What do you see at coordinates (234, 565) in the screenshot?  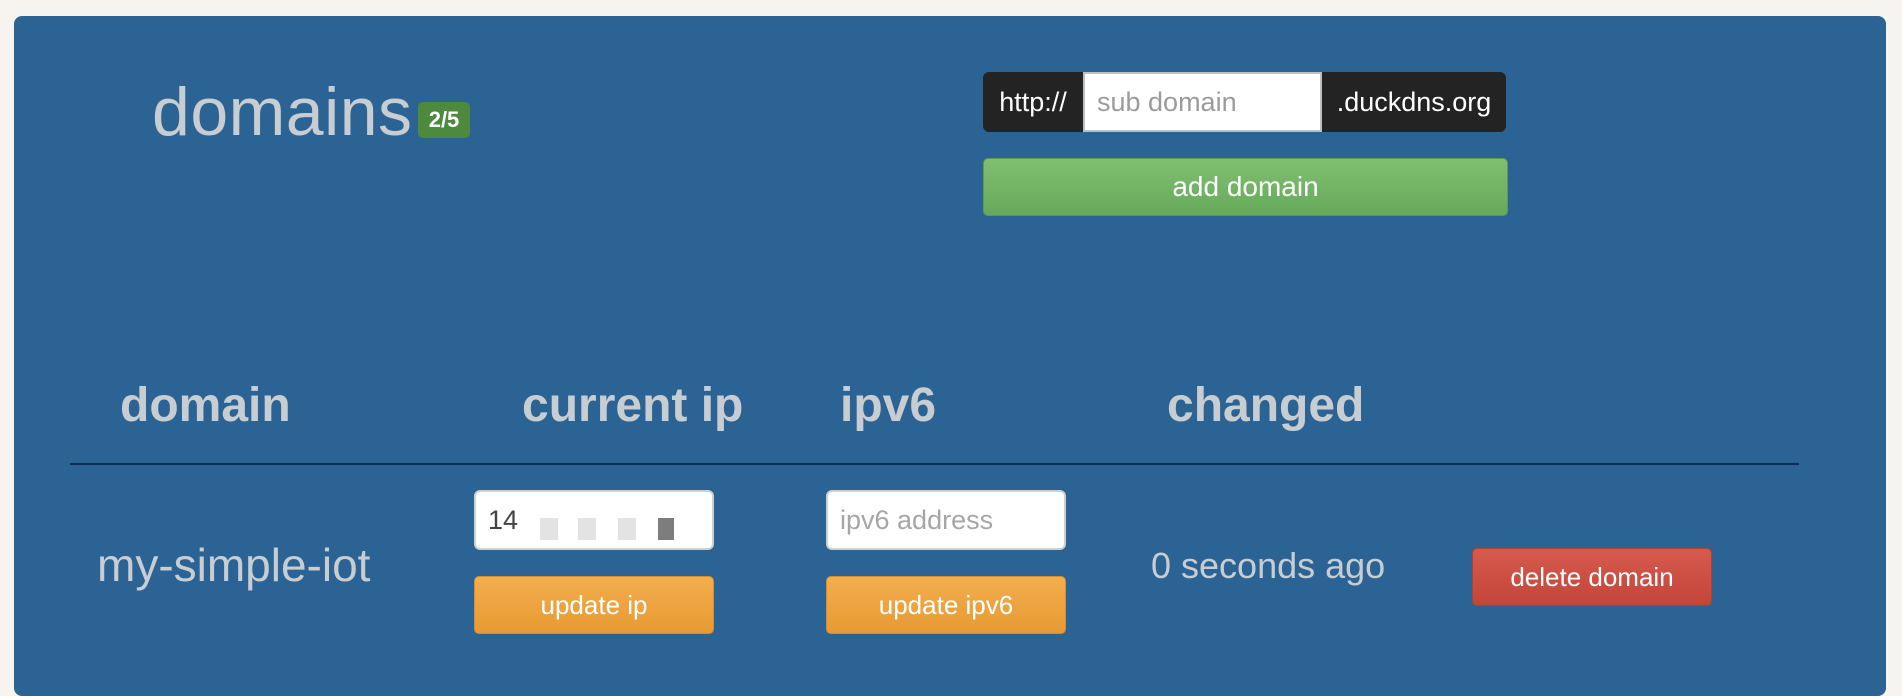 I see `domain-name: my-simple-iot` at bounding box center [234, 565].